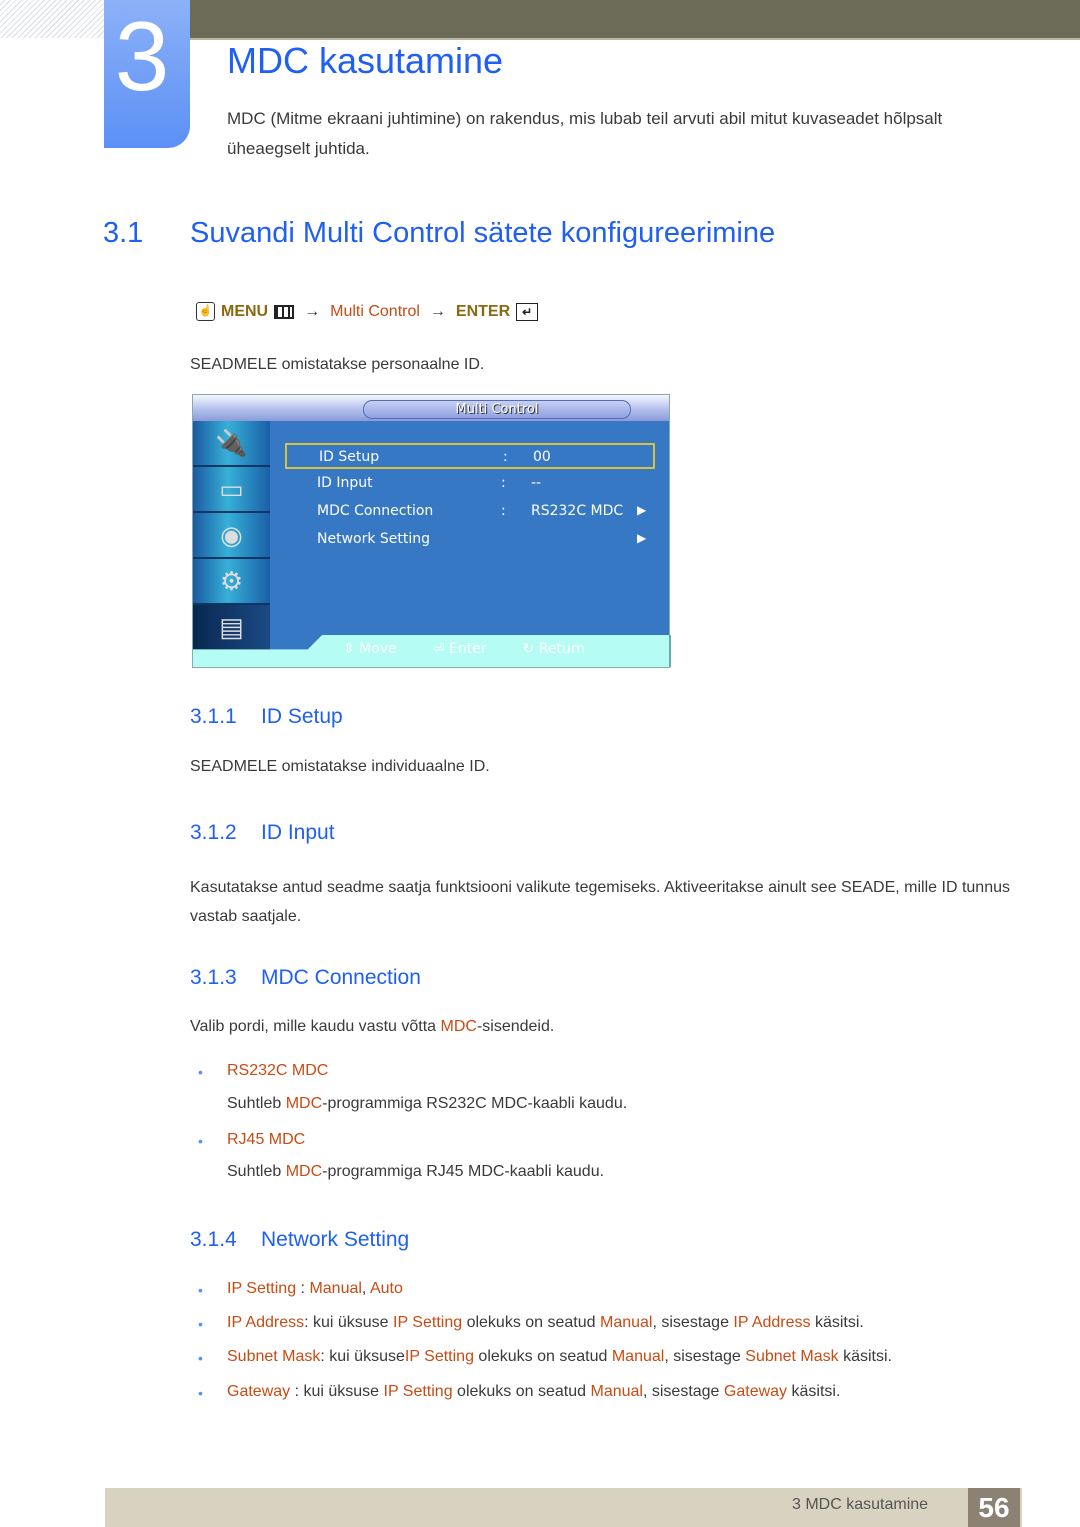 The height and width of the screenshot is (1527, 1080). I want to click on osd-row-value: --, so click(536, 483).